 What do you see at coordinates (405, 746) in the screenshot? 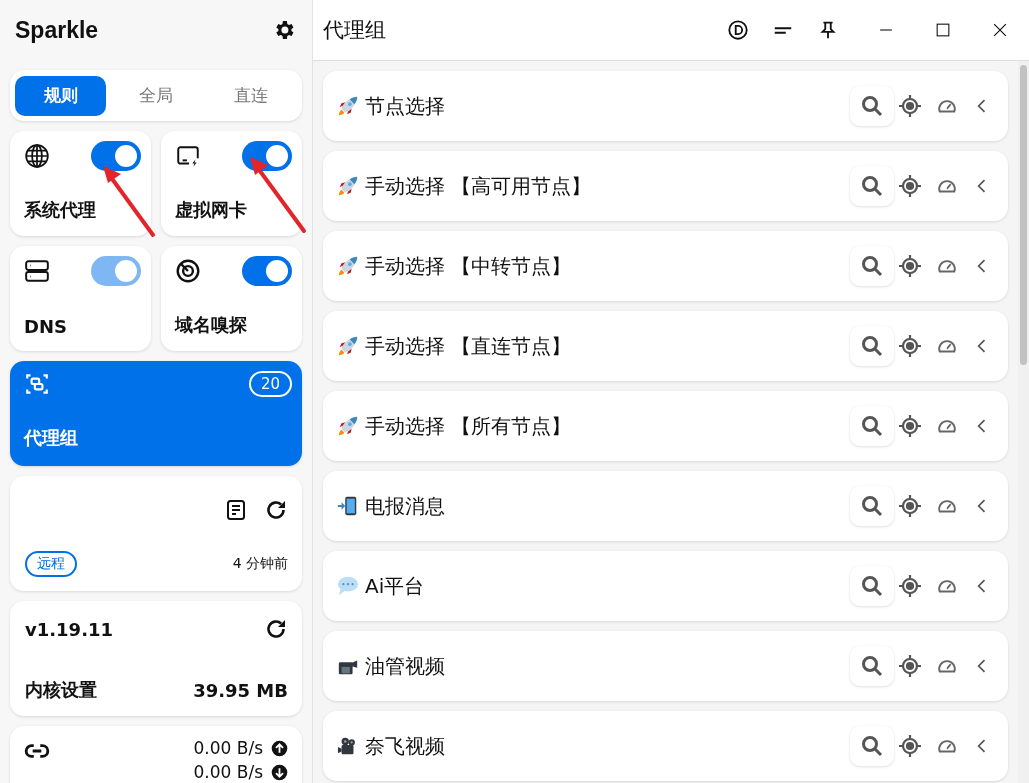
I see `group-name: 奈飞视频` at bounding box center [405, 746].